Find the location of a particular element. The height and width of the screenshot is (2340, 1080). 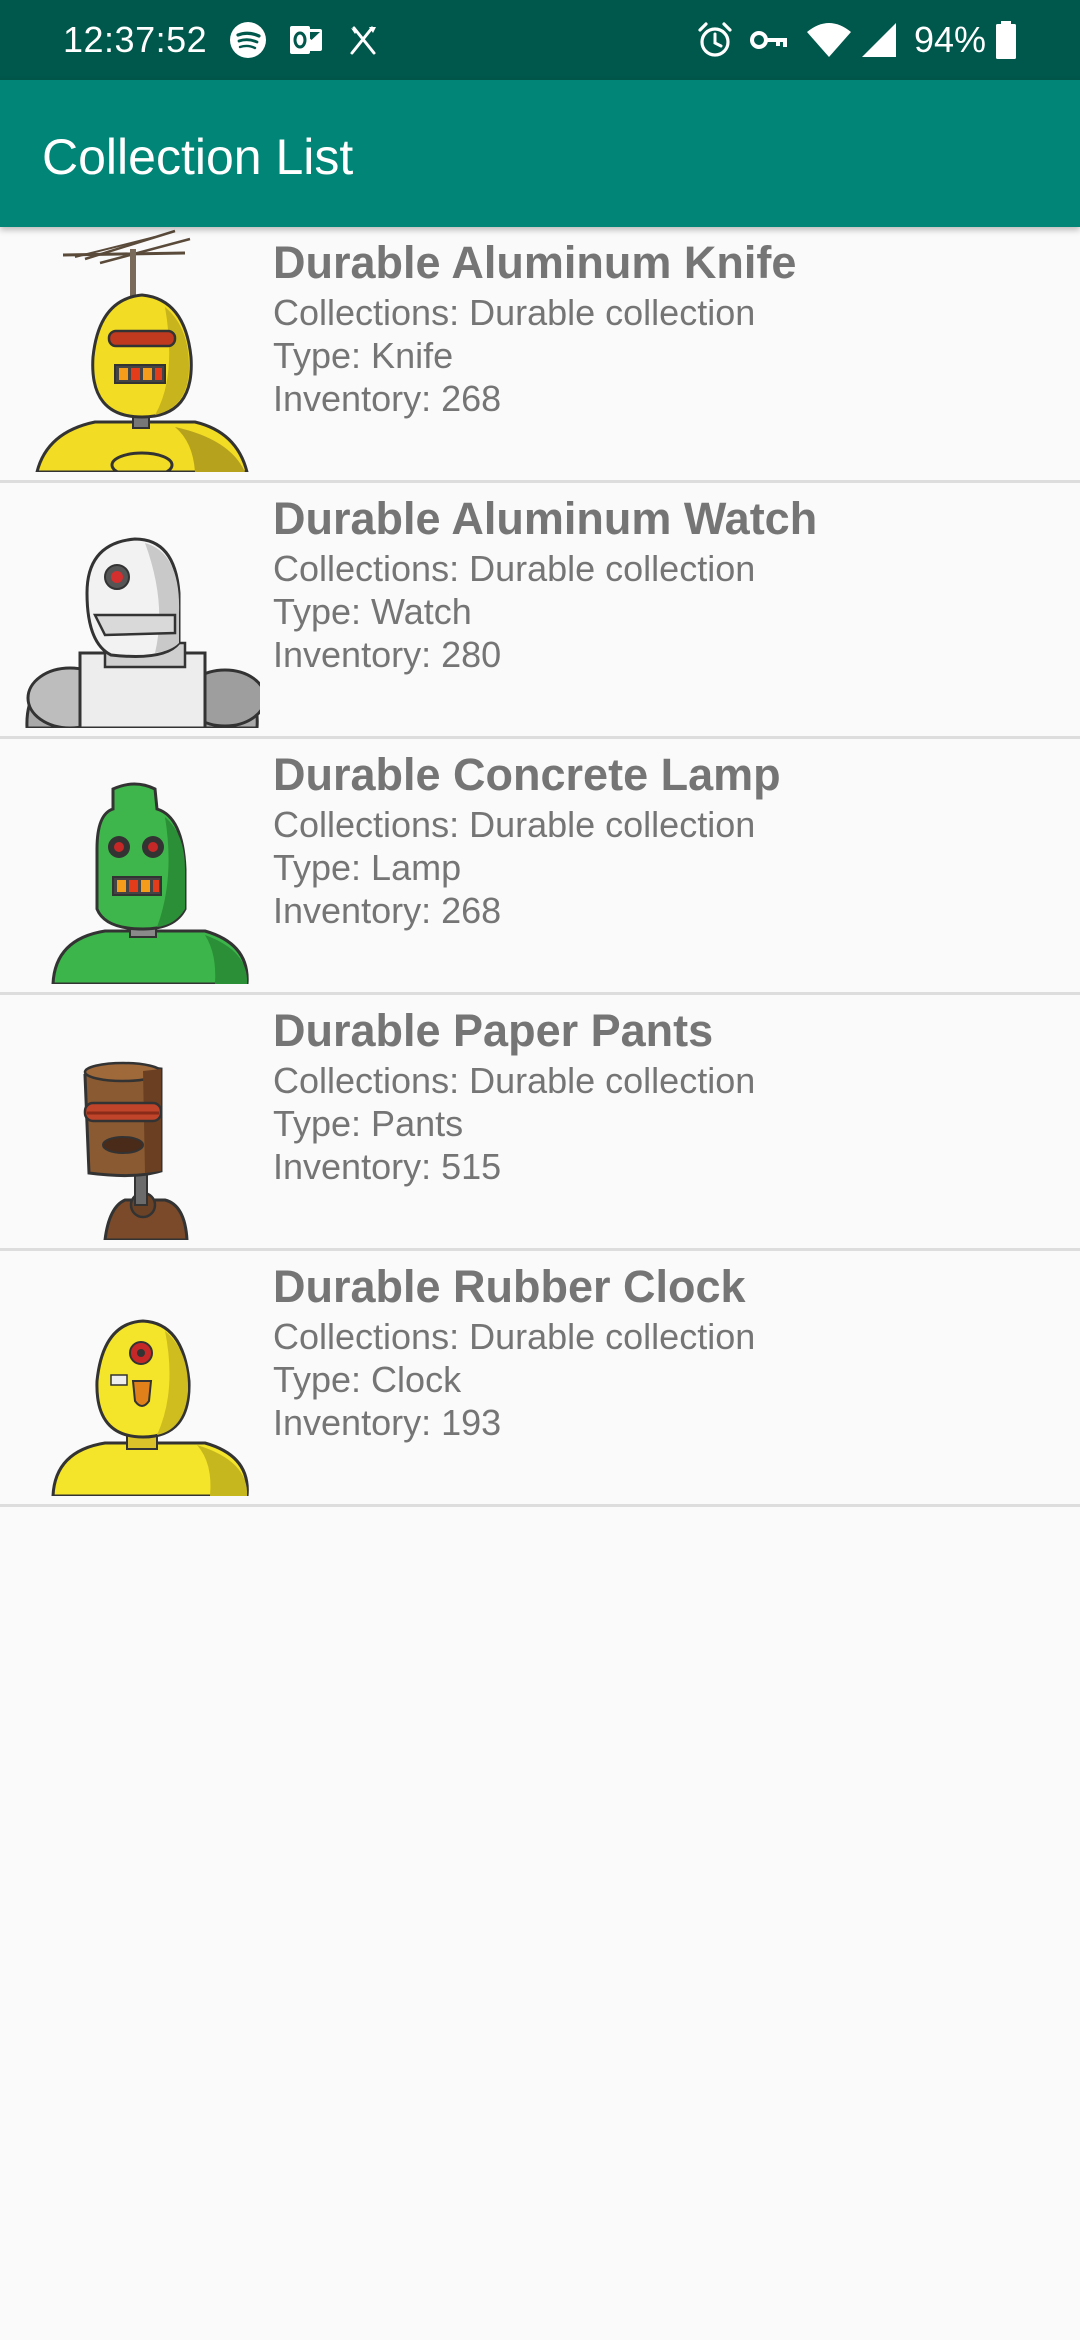

green-robot-image is located at coordinates (150, 883).